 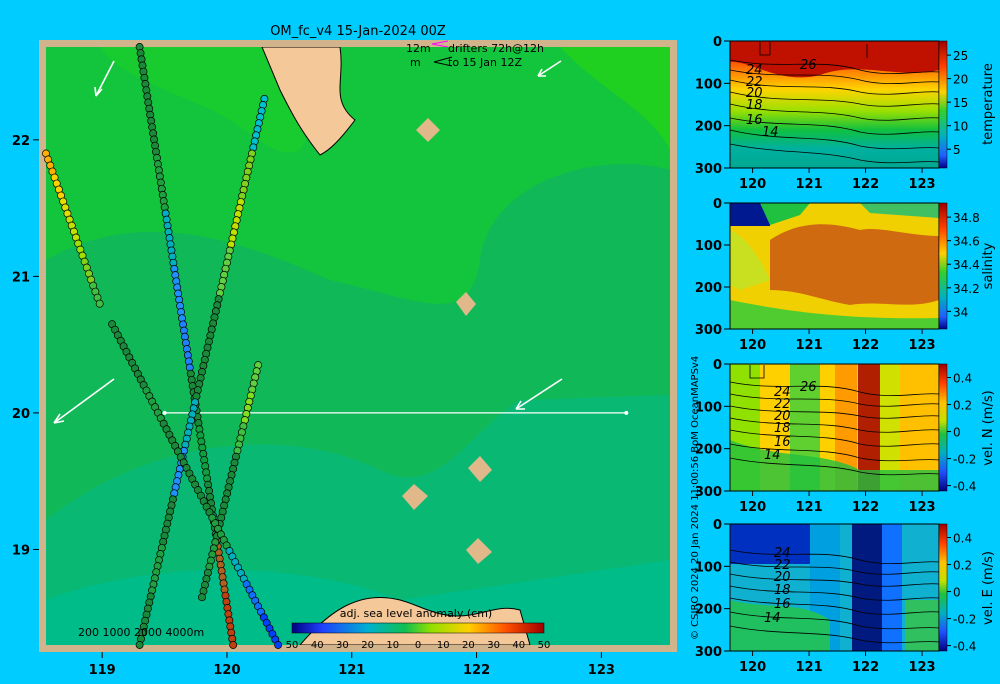 What do you see at coordinates (21, 414) in the screenshot?
I see `map-y-tick-label: 20` at bounding box center [21, 414].